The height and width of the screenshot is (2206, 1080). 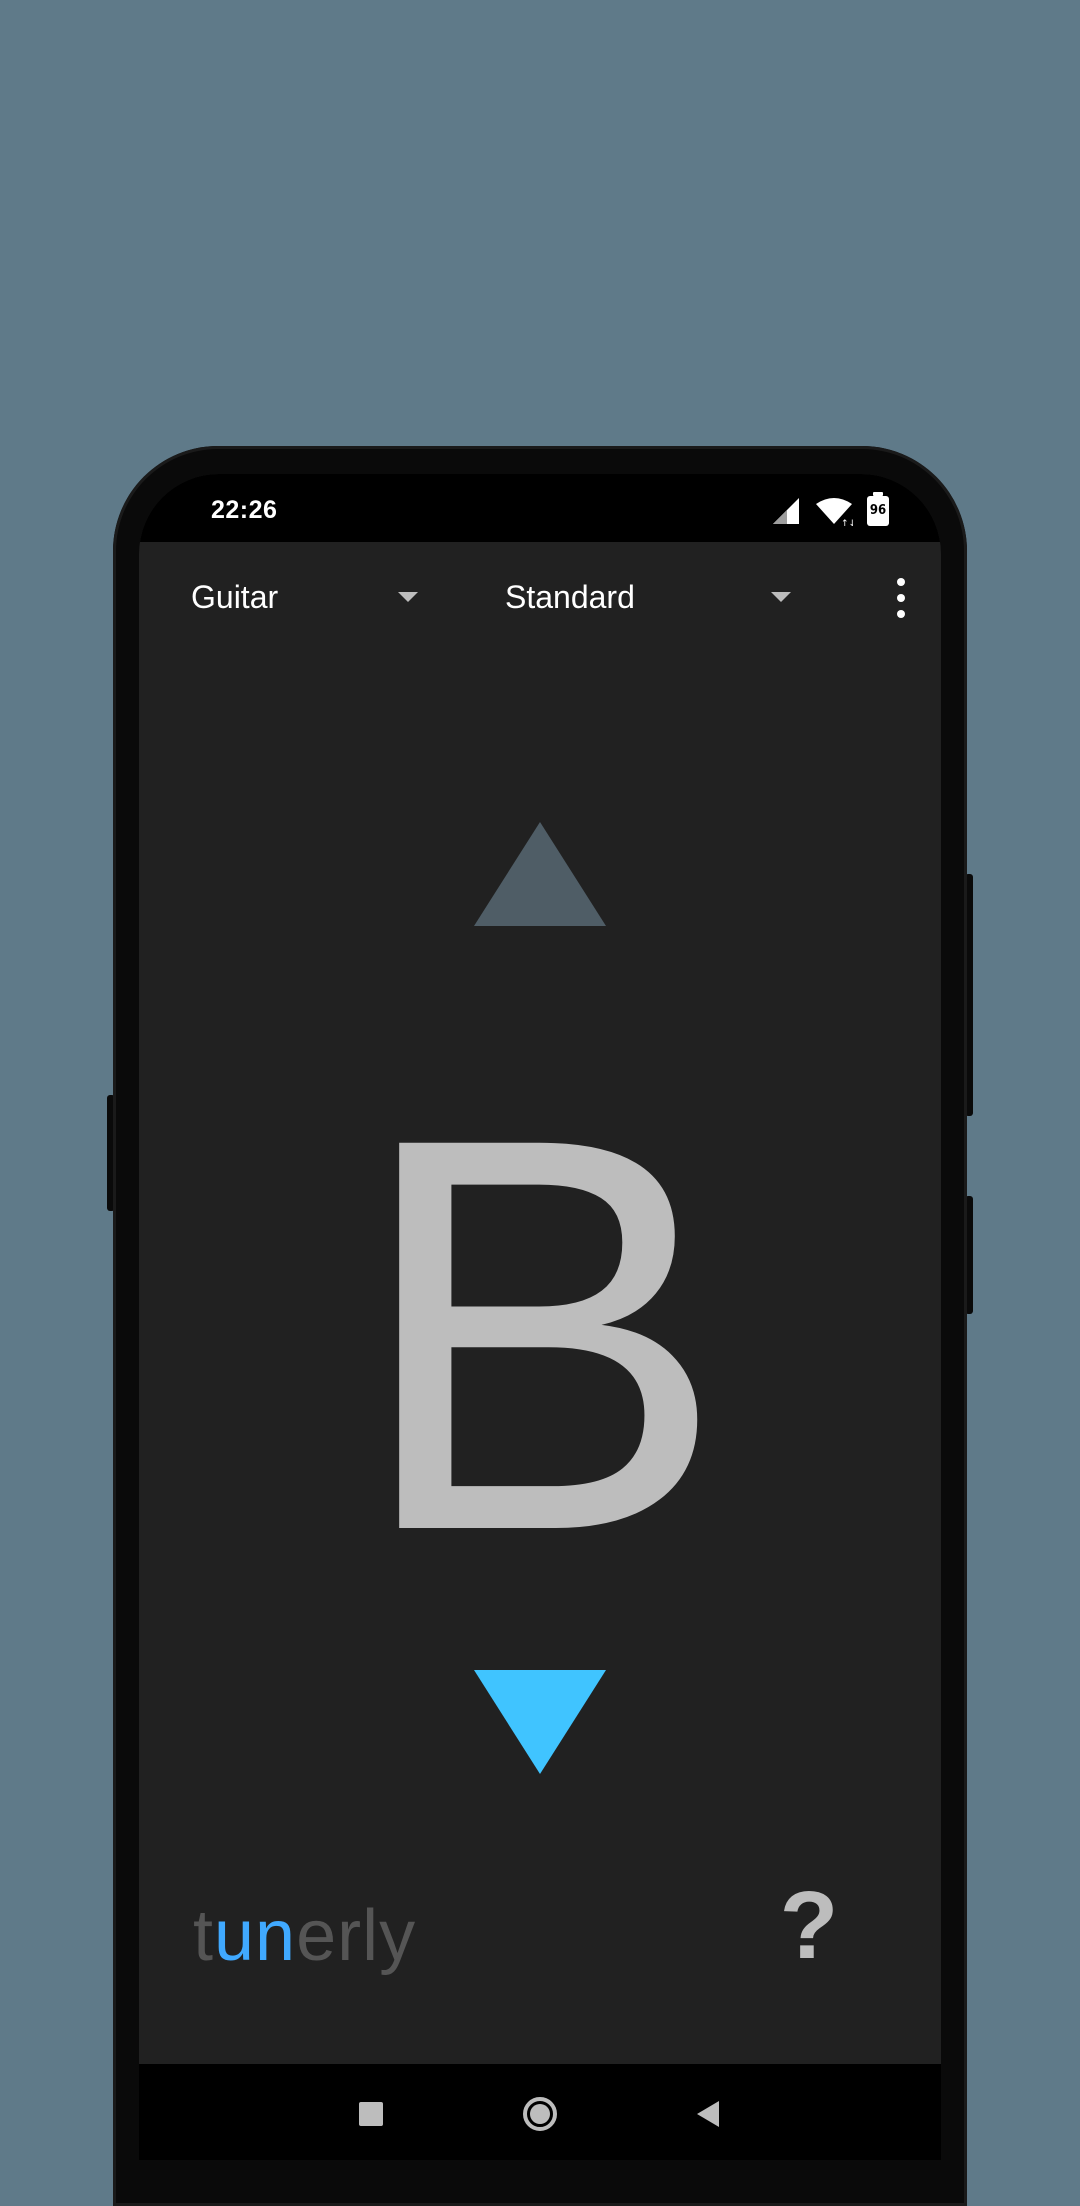 I want to click on arrow-down-icon, so click(x=540, y=1722).